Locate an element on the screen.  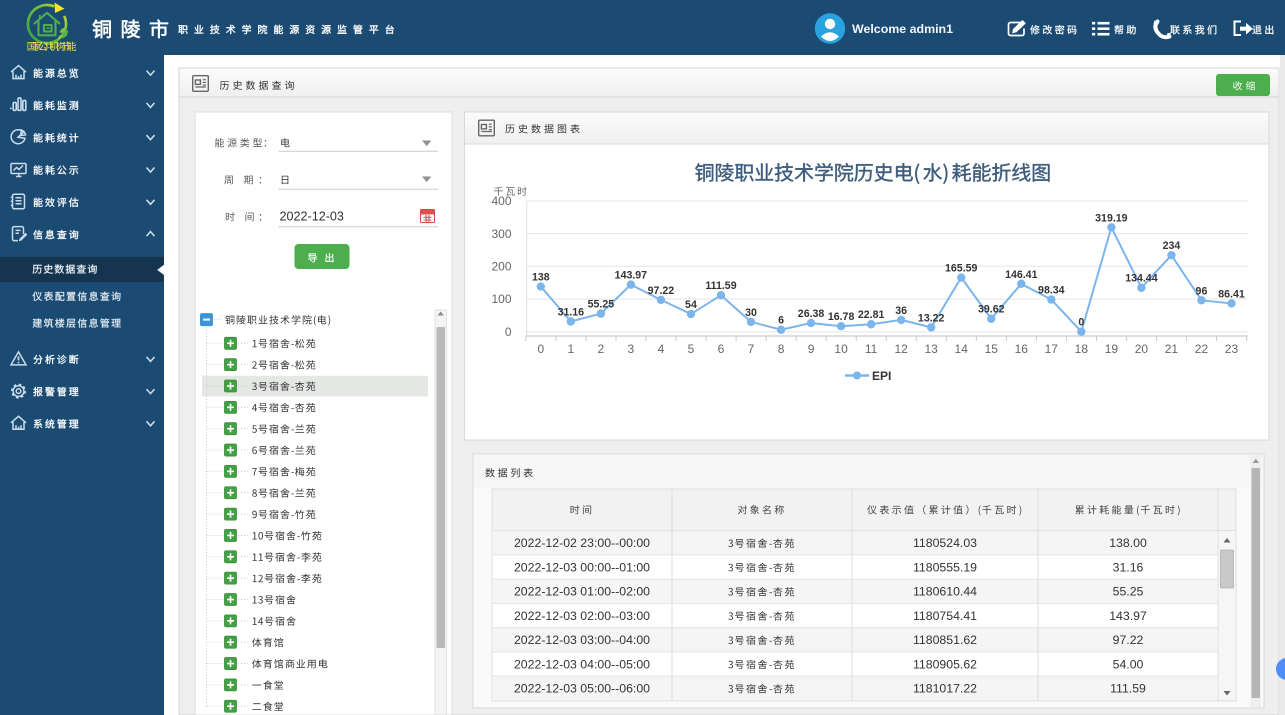
svg-text: 1180610.44 is located at coordinates (945, 592).